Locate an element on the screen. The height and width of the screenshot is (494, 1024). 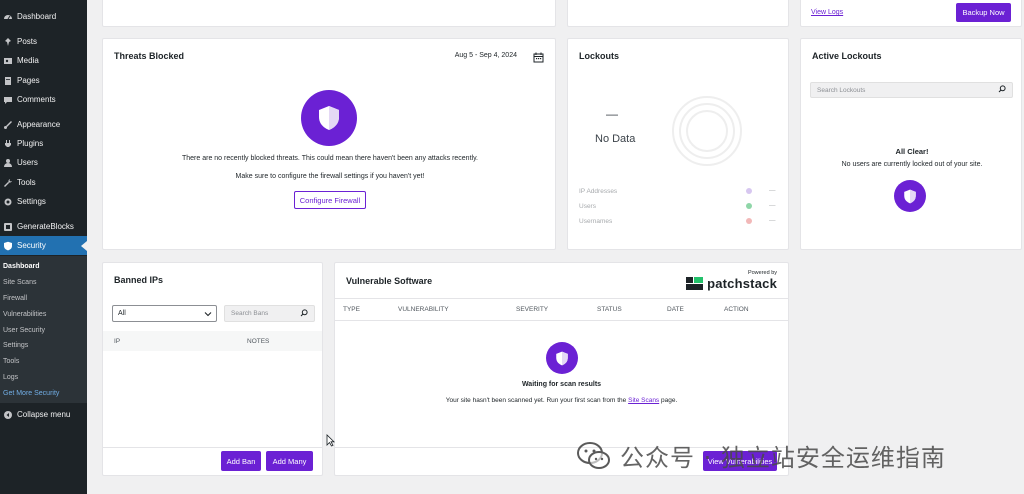
calendar-icon is located at coordinates (538, 59).